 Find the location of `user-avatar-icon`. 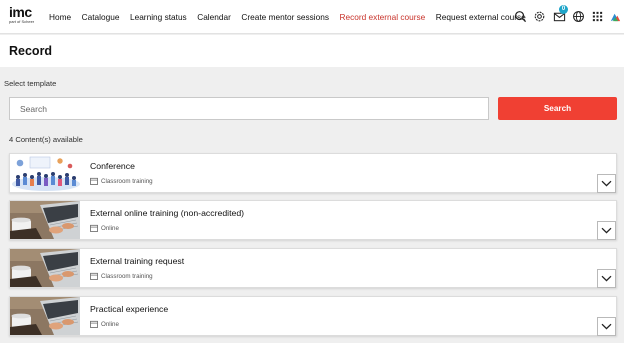

user-avatar-icon is located at coordinates (615, 16).